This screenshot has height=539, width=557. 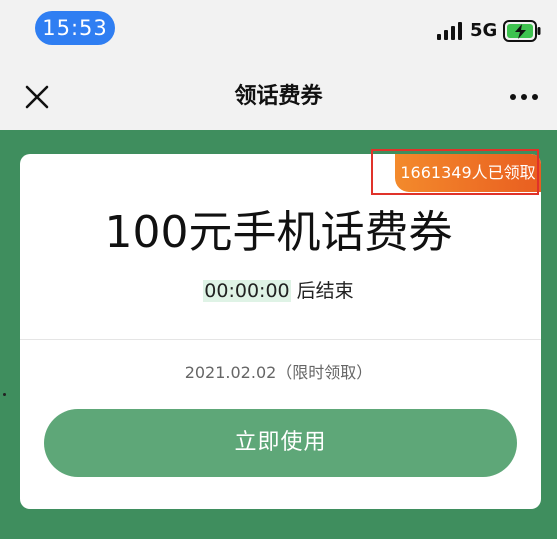 What do you see at coordinates (278, 232) in the screenshot?
I see `coupon-title: 100元手机话费券` at bounding box center [278, 232].